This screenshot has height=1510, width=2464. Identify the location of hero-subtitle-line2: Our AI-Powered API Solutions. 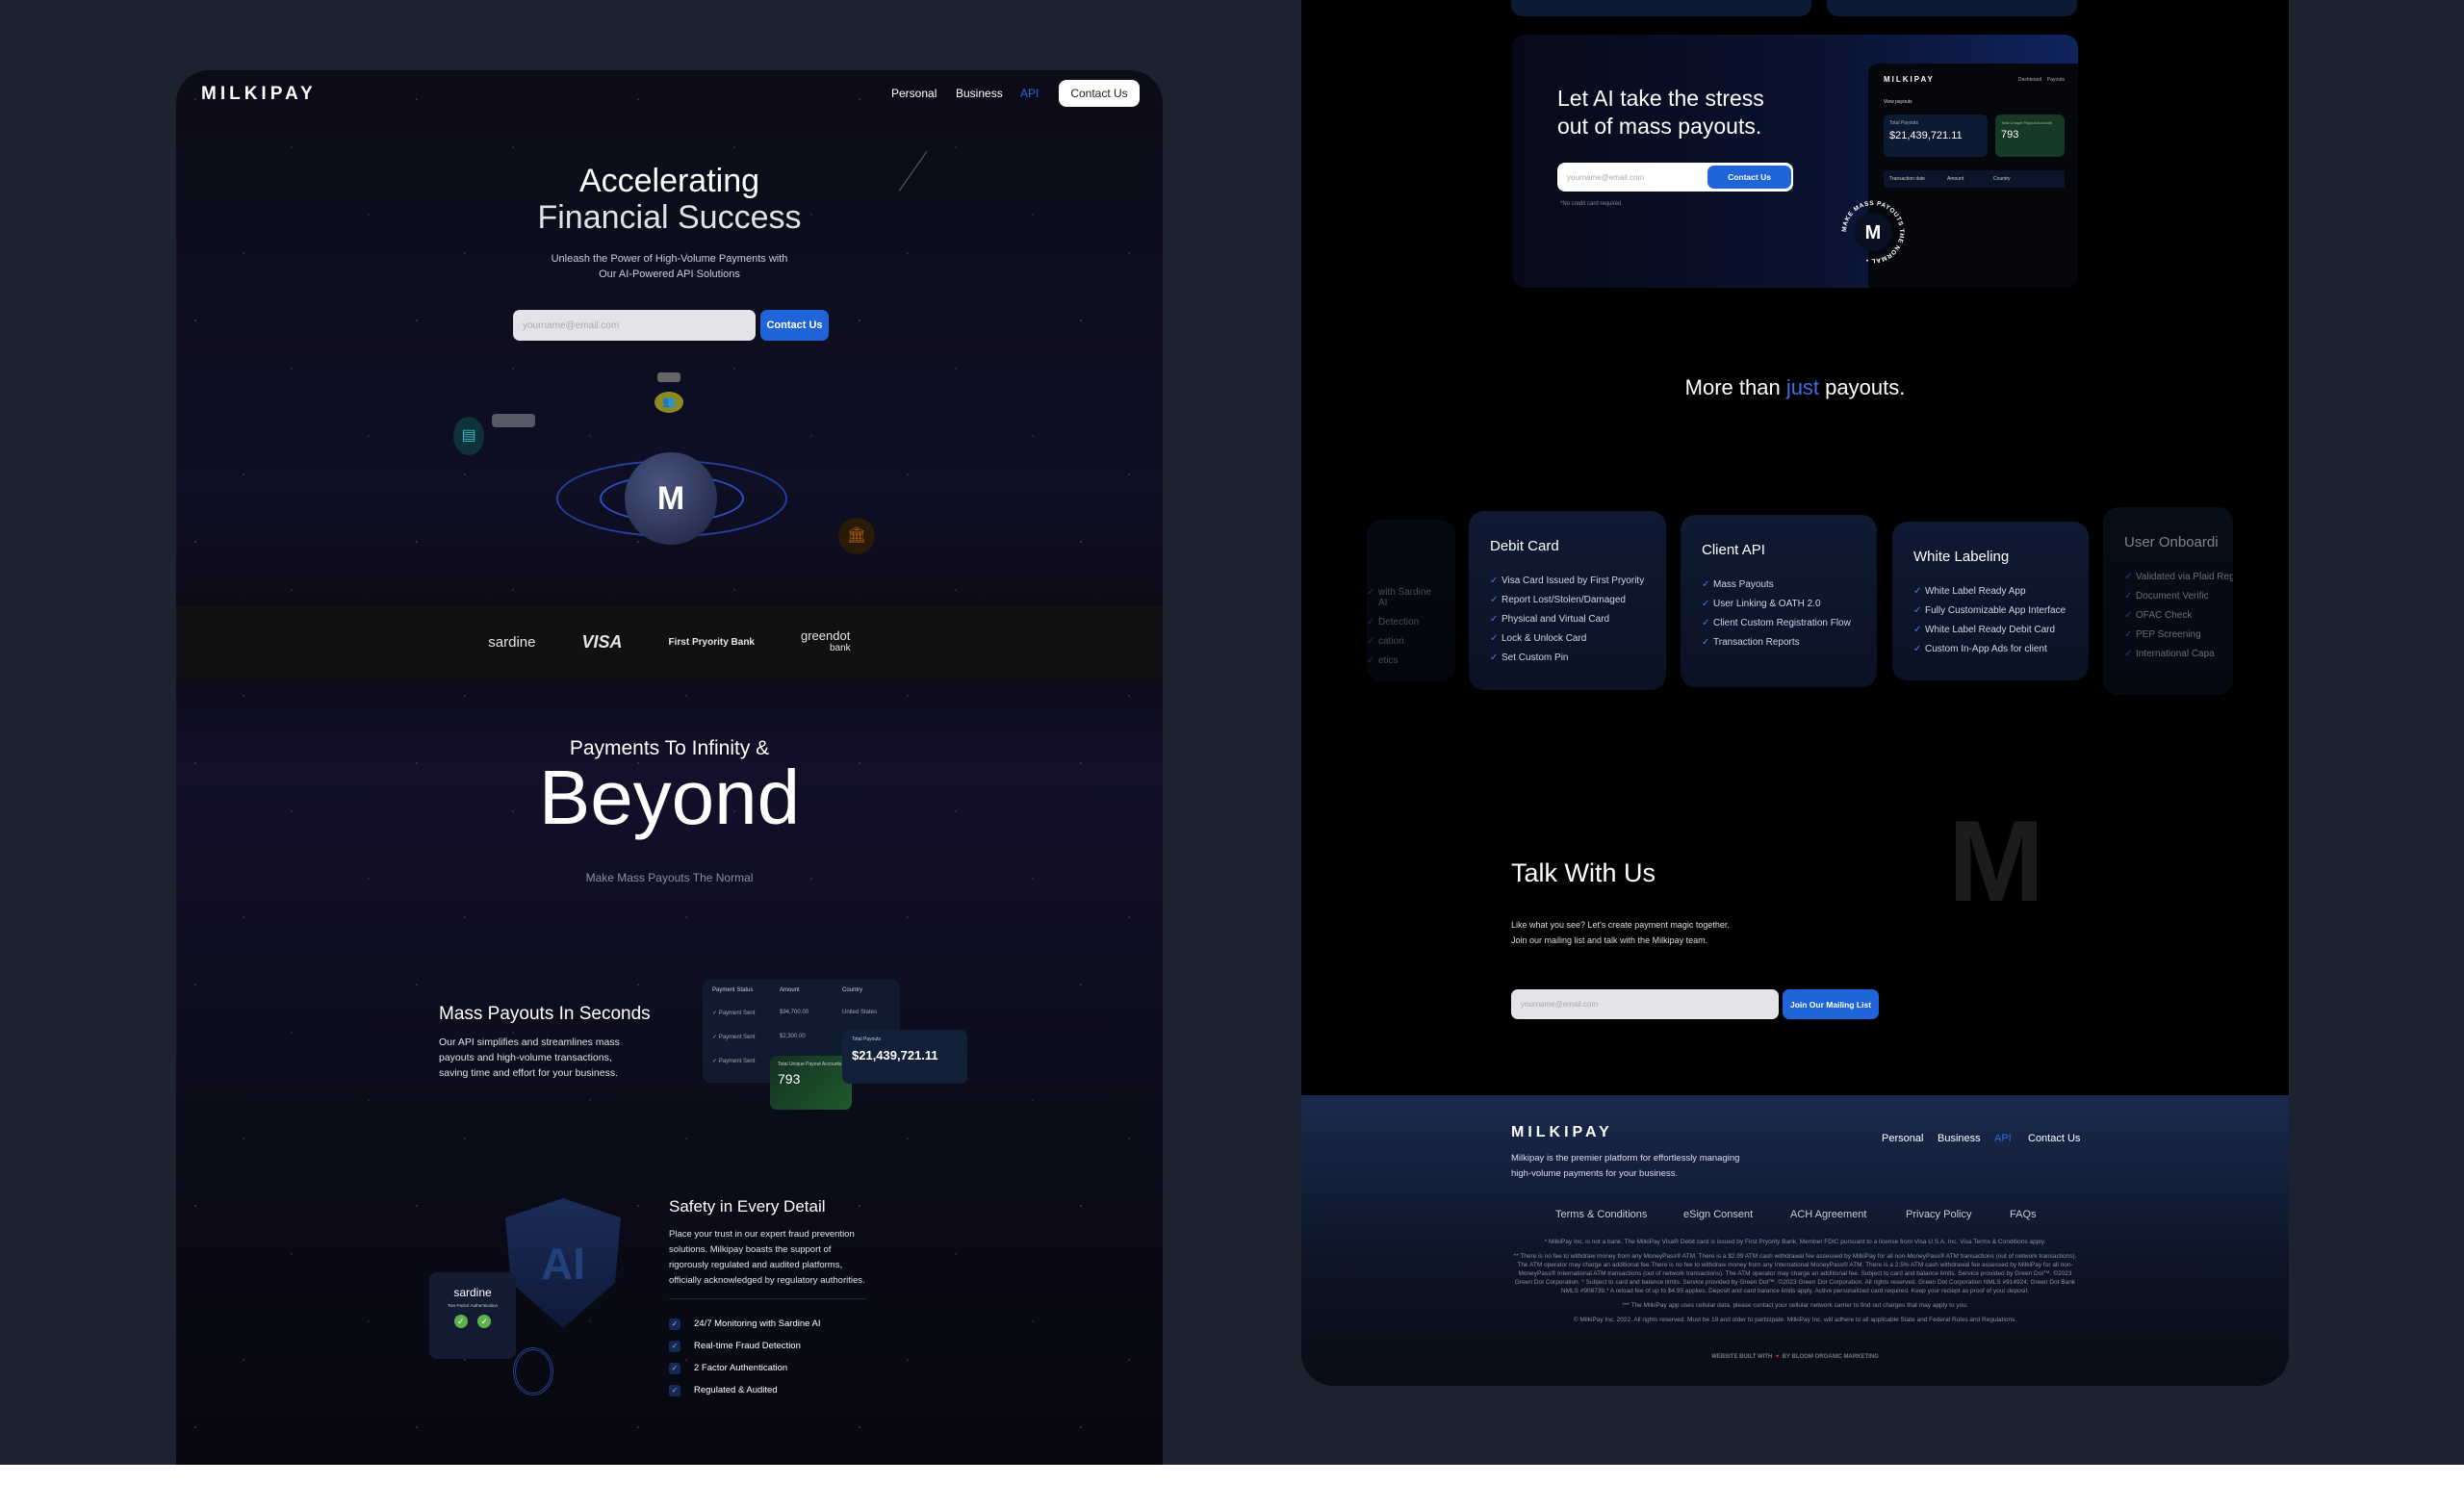
(669, 274).